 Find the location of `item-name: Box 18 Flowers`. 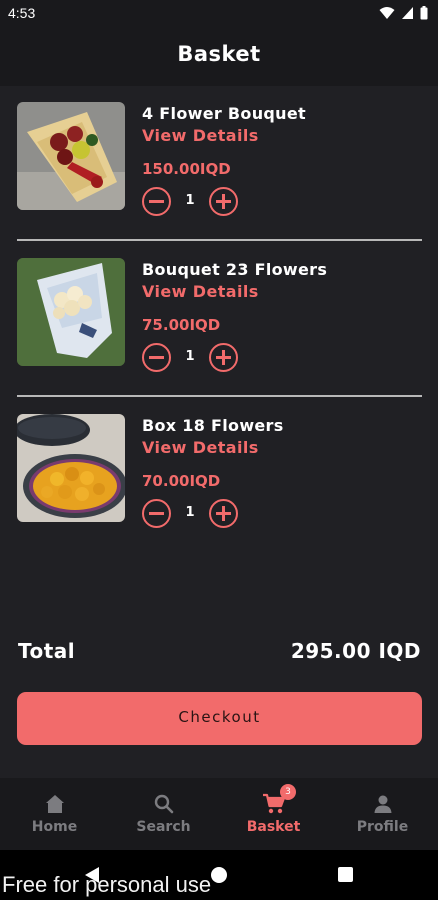

item-name: Box 18 Flowers is located at coordinates (213, 425).